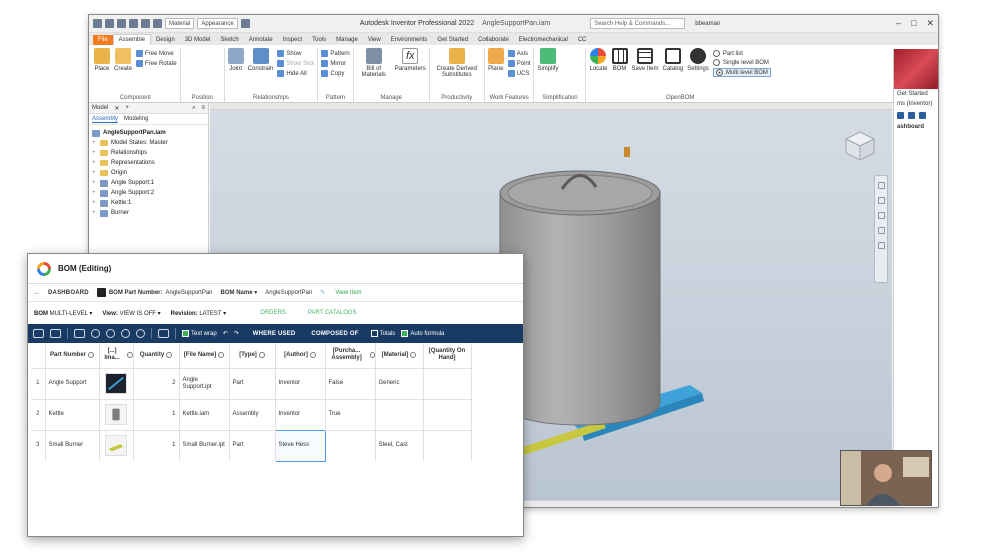  I want to click on doc-icon, so click(900, 115).